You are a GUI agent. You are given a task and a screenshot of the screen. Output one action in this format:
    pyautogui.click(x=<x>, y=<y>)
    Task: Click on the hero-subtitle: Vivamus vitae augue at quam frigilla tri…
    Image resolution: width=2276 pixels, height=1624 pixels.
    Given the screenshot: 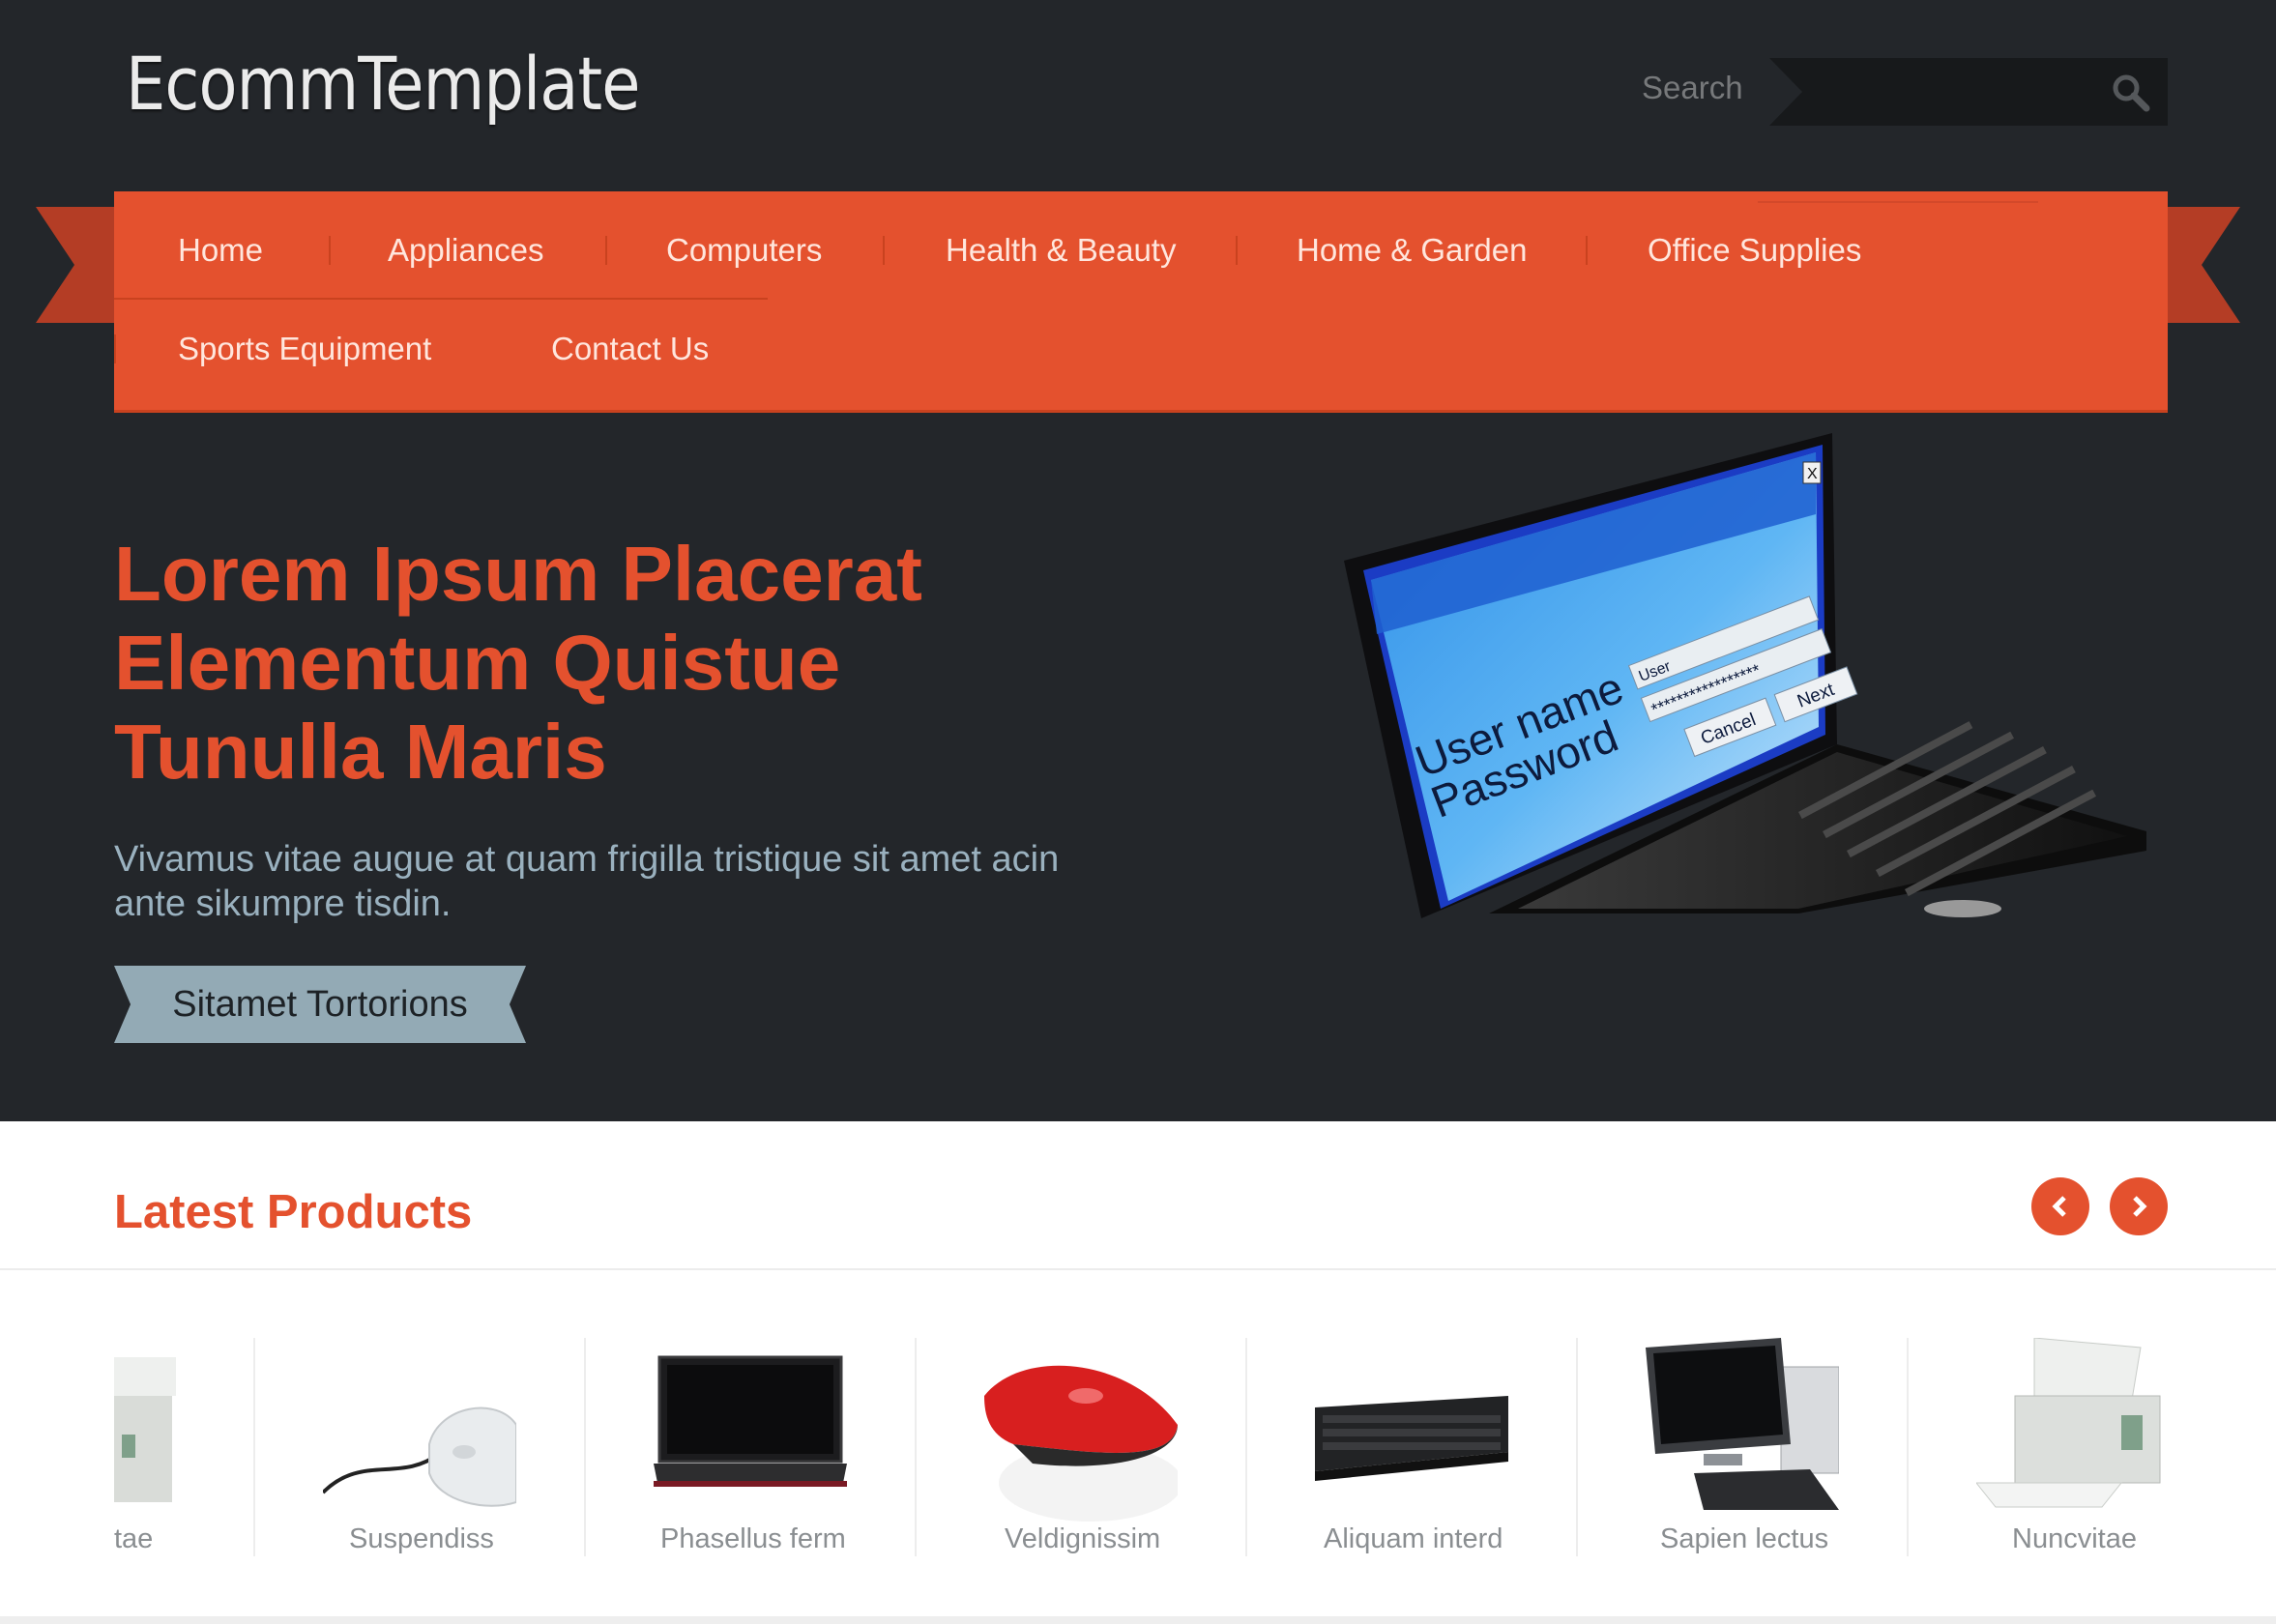 What is the action you would take?
    pyautogui.click(x=587, y=882)
    